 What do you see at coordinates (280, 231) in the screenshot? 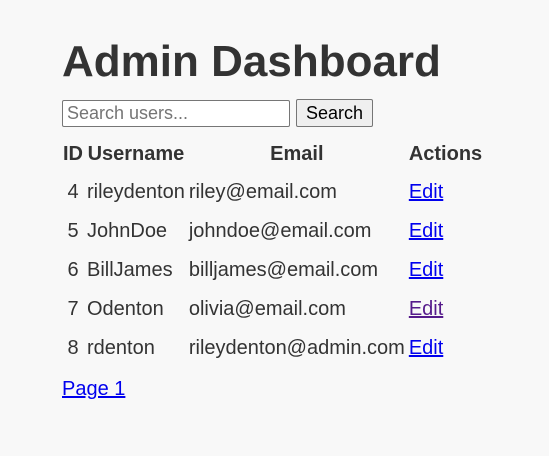
I see `user-email: johndoe@email.com` at bounding box center [280, 231].